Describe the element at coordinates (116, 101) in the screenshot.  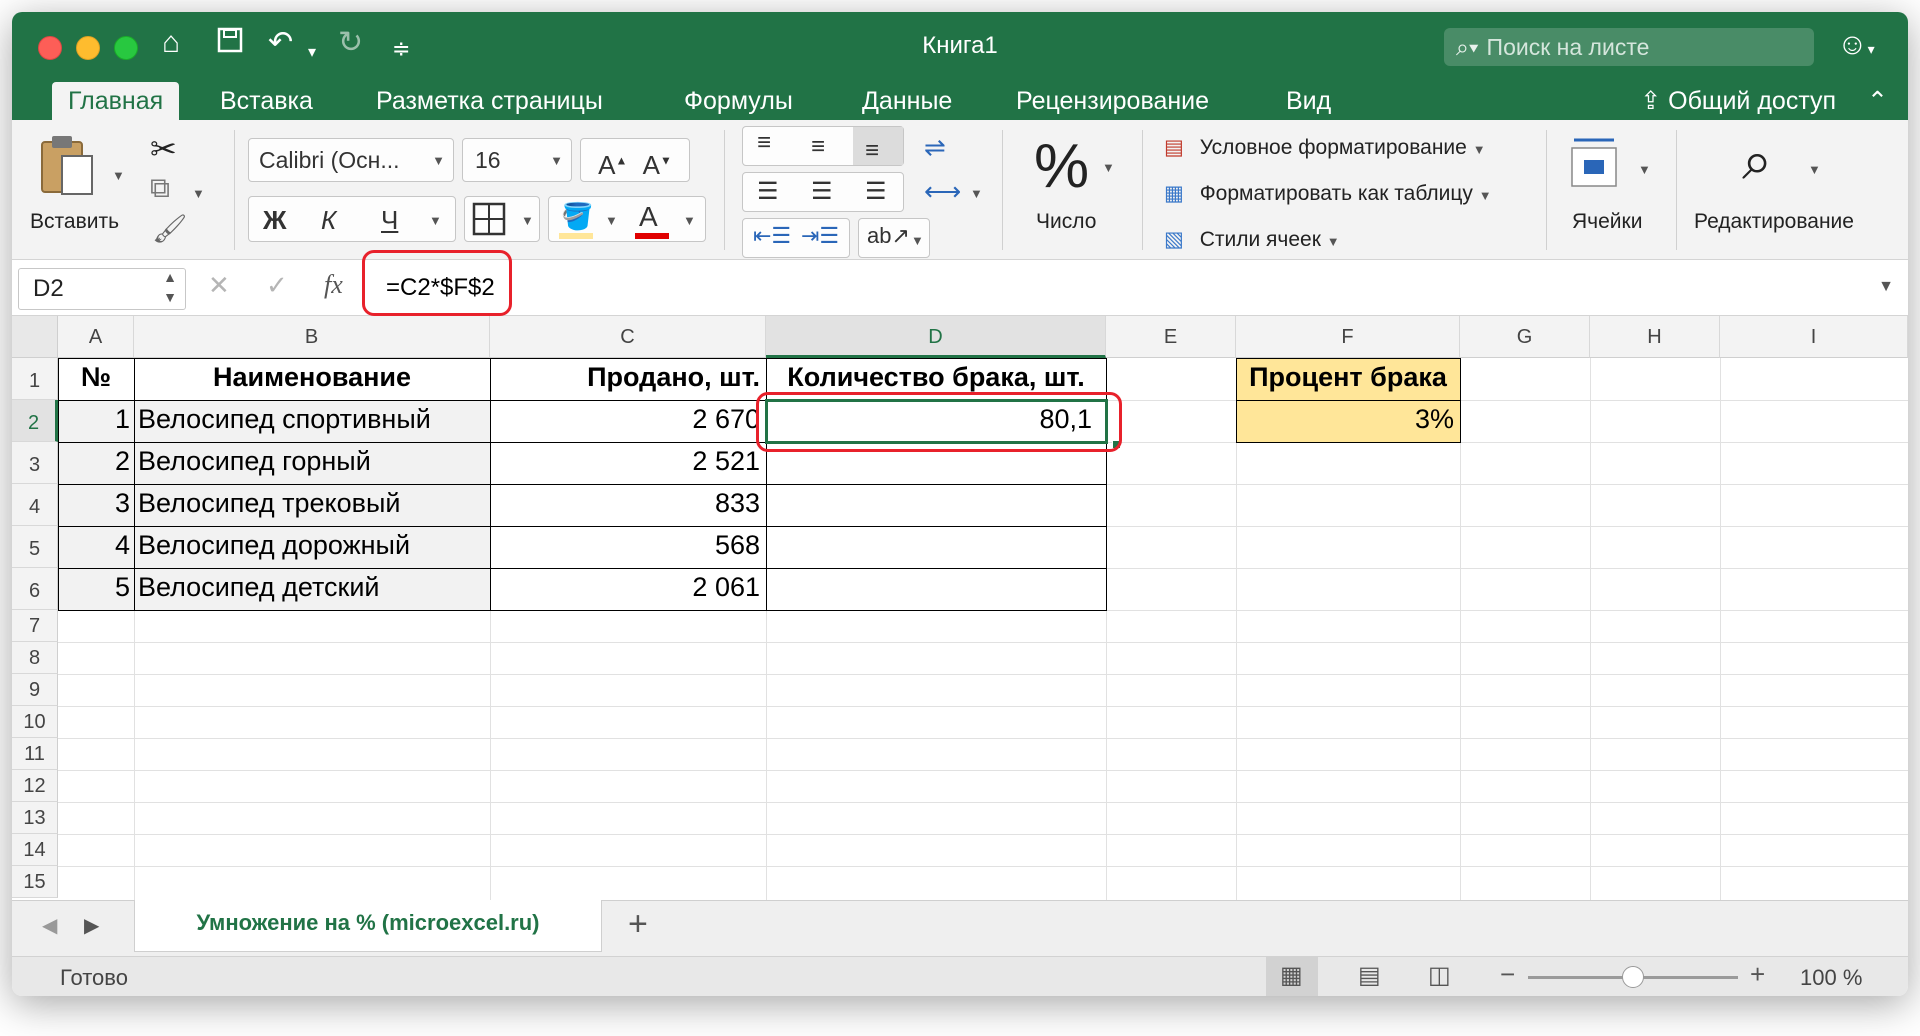
I see `tab-home: Главная` at that location.